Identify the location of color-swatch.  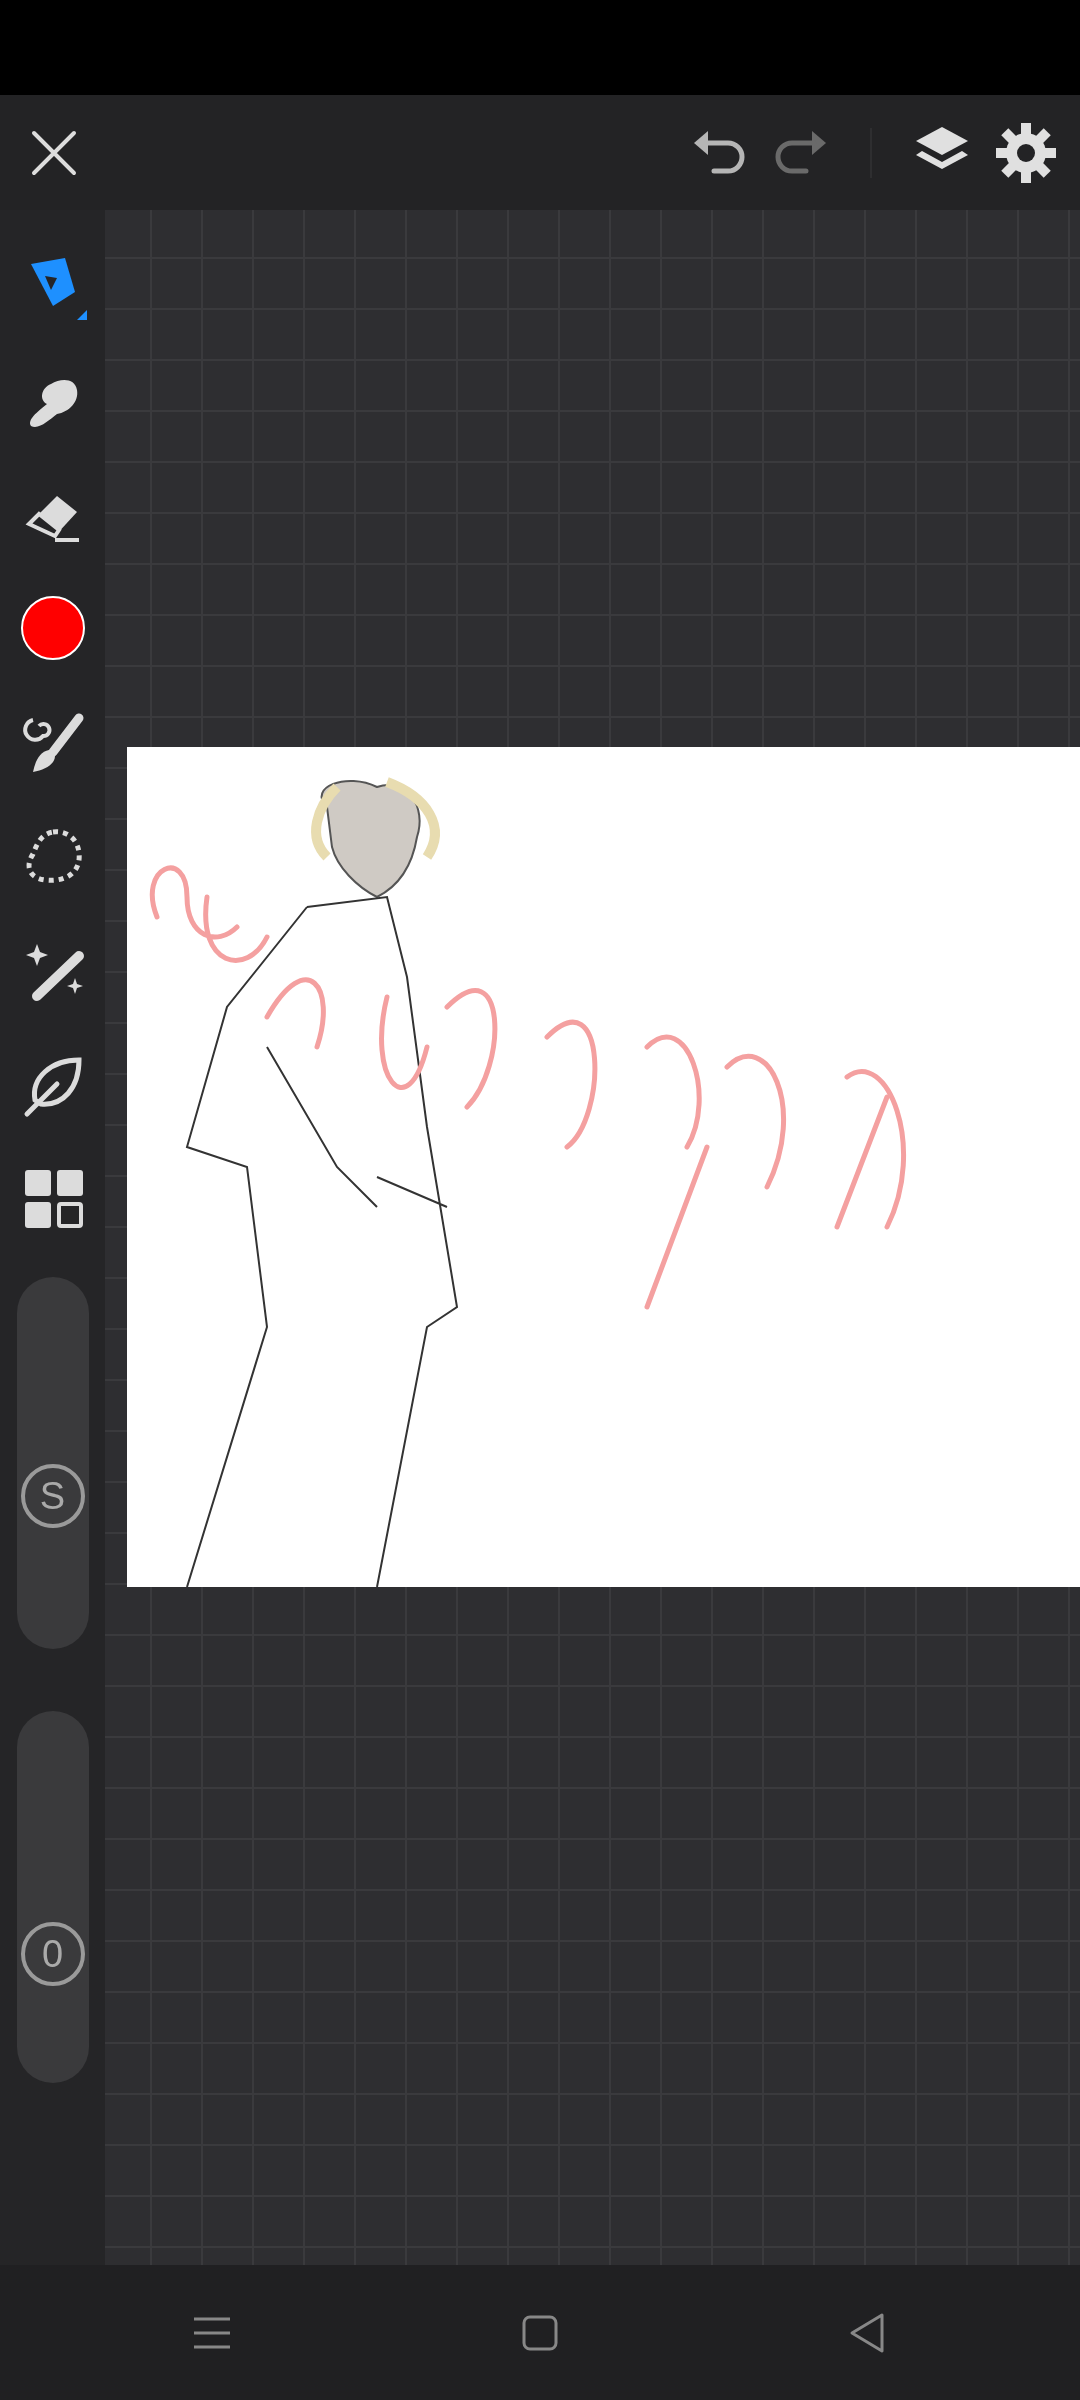
(52, 628).